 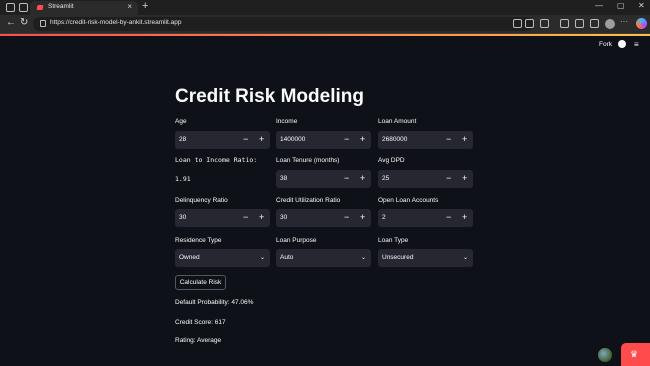 I want to click on loan-amount-increment-button: +, so click(x=464, y=139).